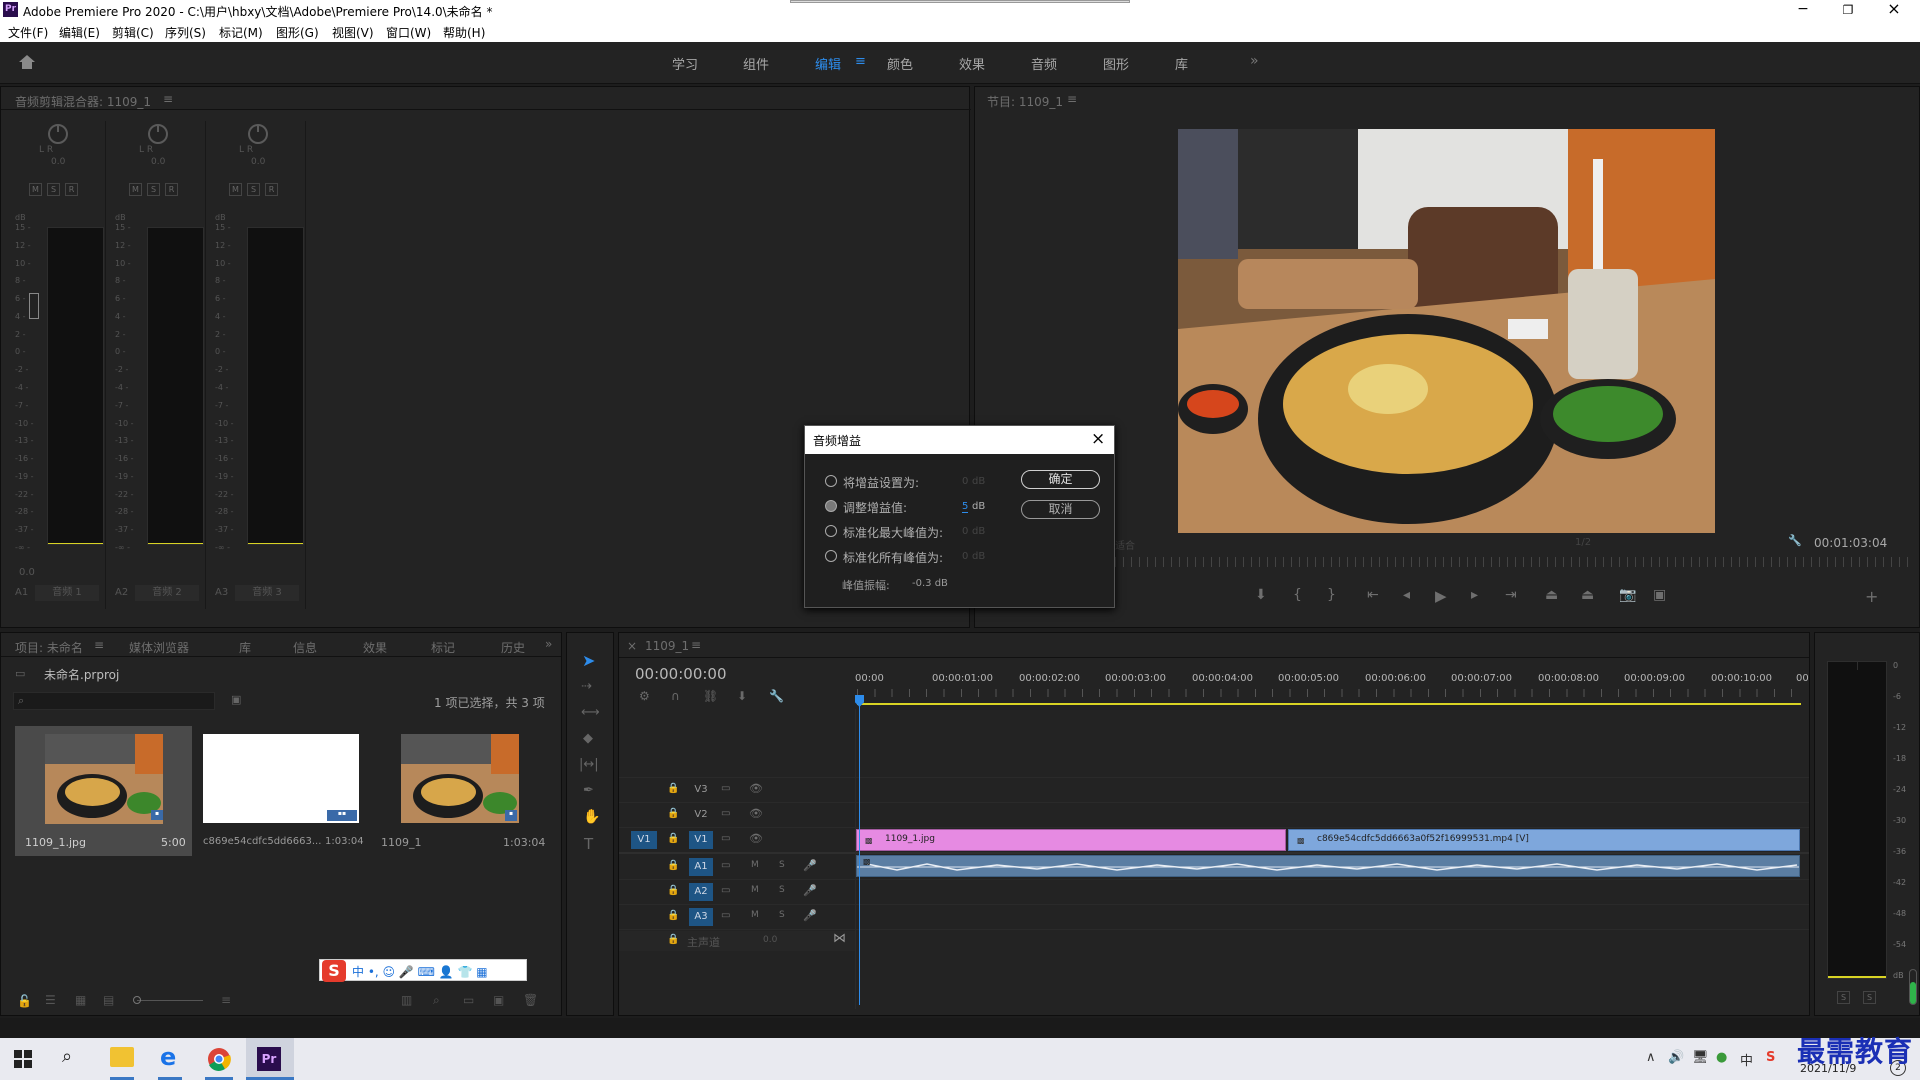  Describe the element at coordinates (1406, 595) in the screenshot. I see `step-back-icon: ◂` at that location.